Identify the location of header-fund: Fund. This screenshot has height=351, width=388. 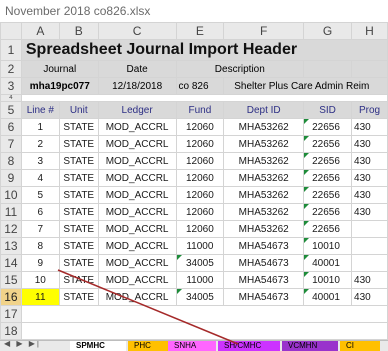
(200, 110).